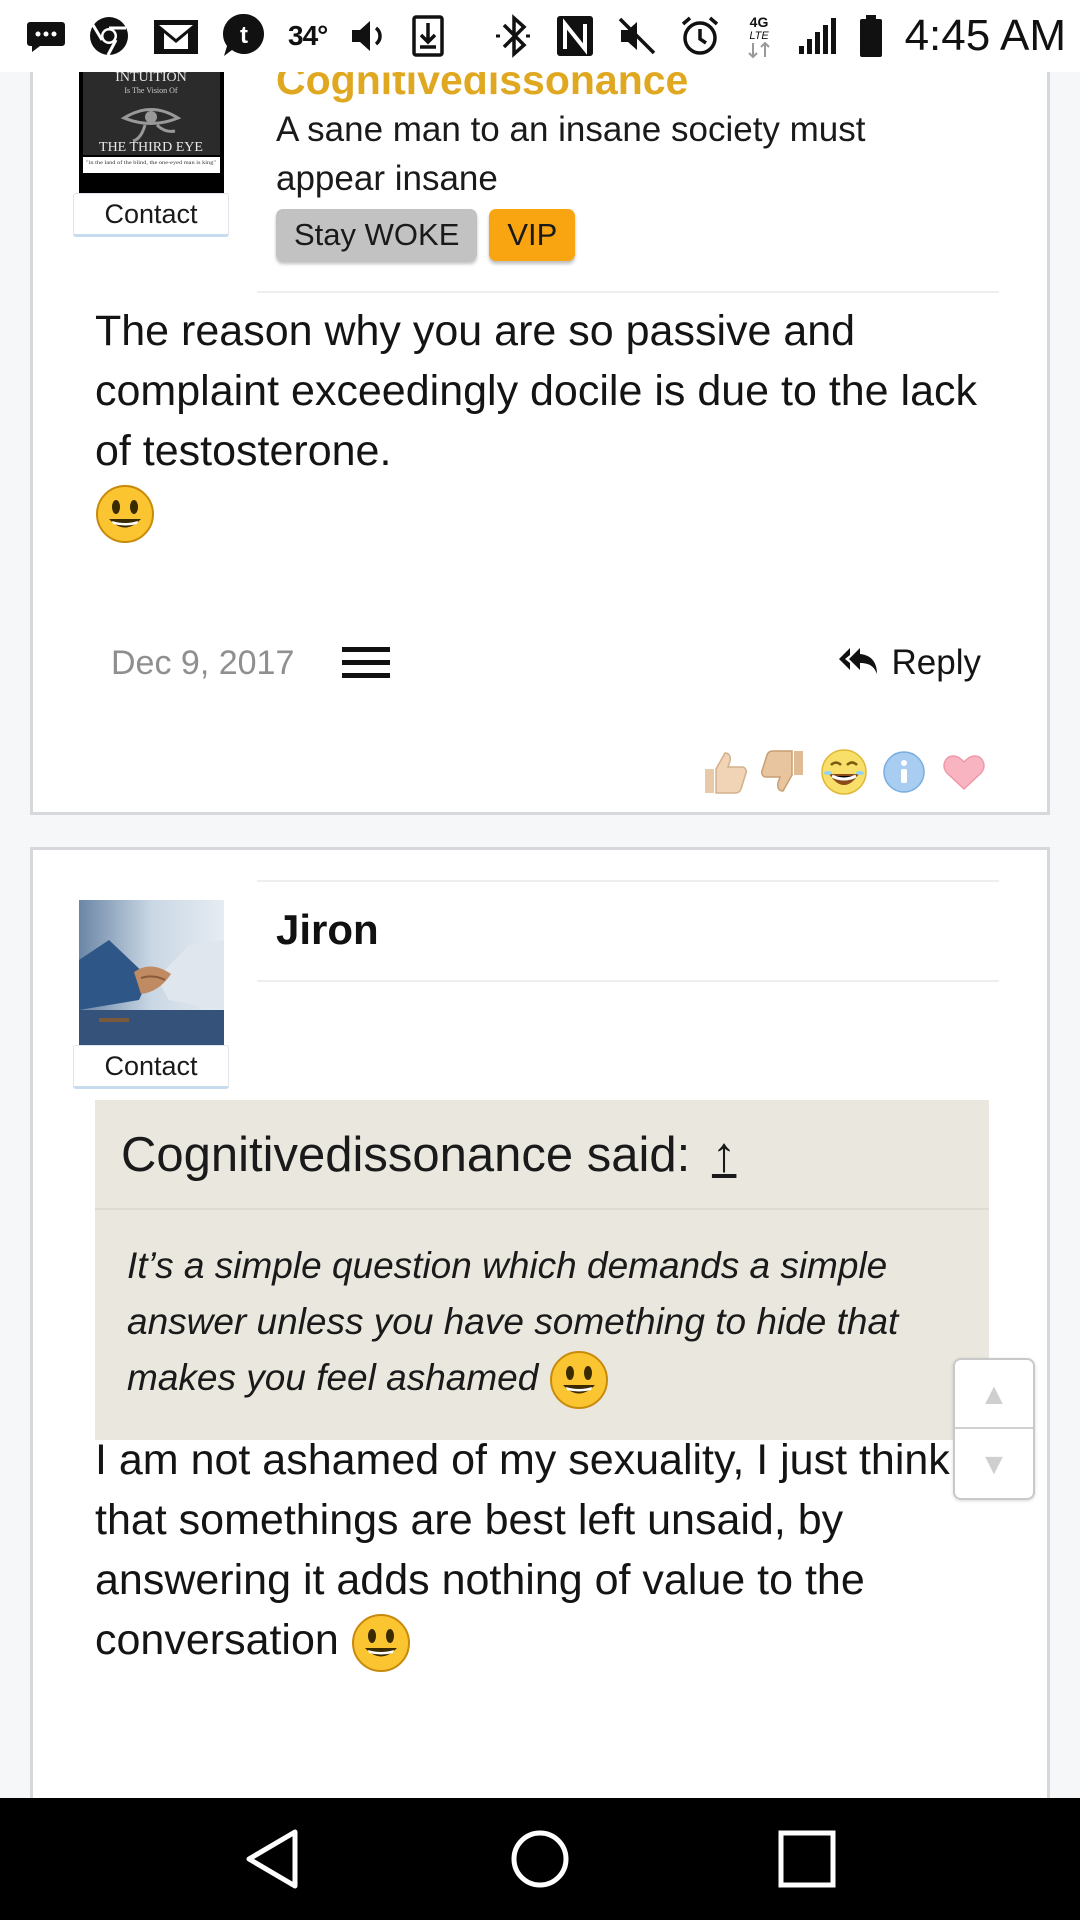 Image resolution: width=1080 pixels, height=1920 pixels. Describe the element at coordinates (936, 662) in the screenshot. I see `reply-label: Reply` at that location.